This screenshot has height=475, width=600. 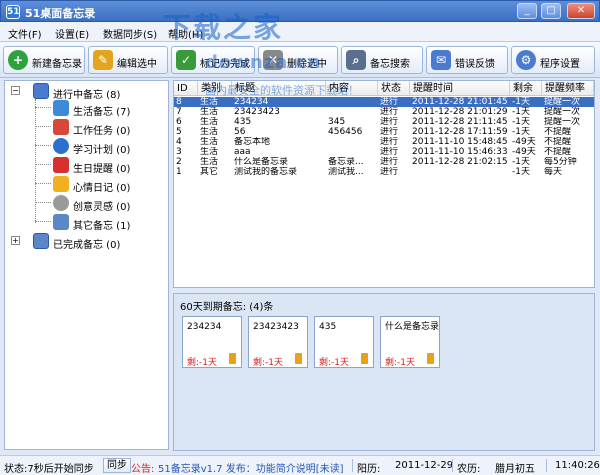 What do you see at coordinates (558, 132) in the screenshot?
I see `cell-freq: 不提醒` at bounding box center [558, 132].